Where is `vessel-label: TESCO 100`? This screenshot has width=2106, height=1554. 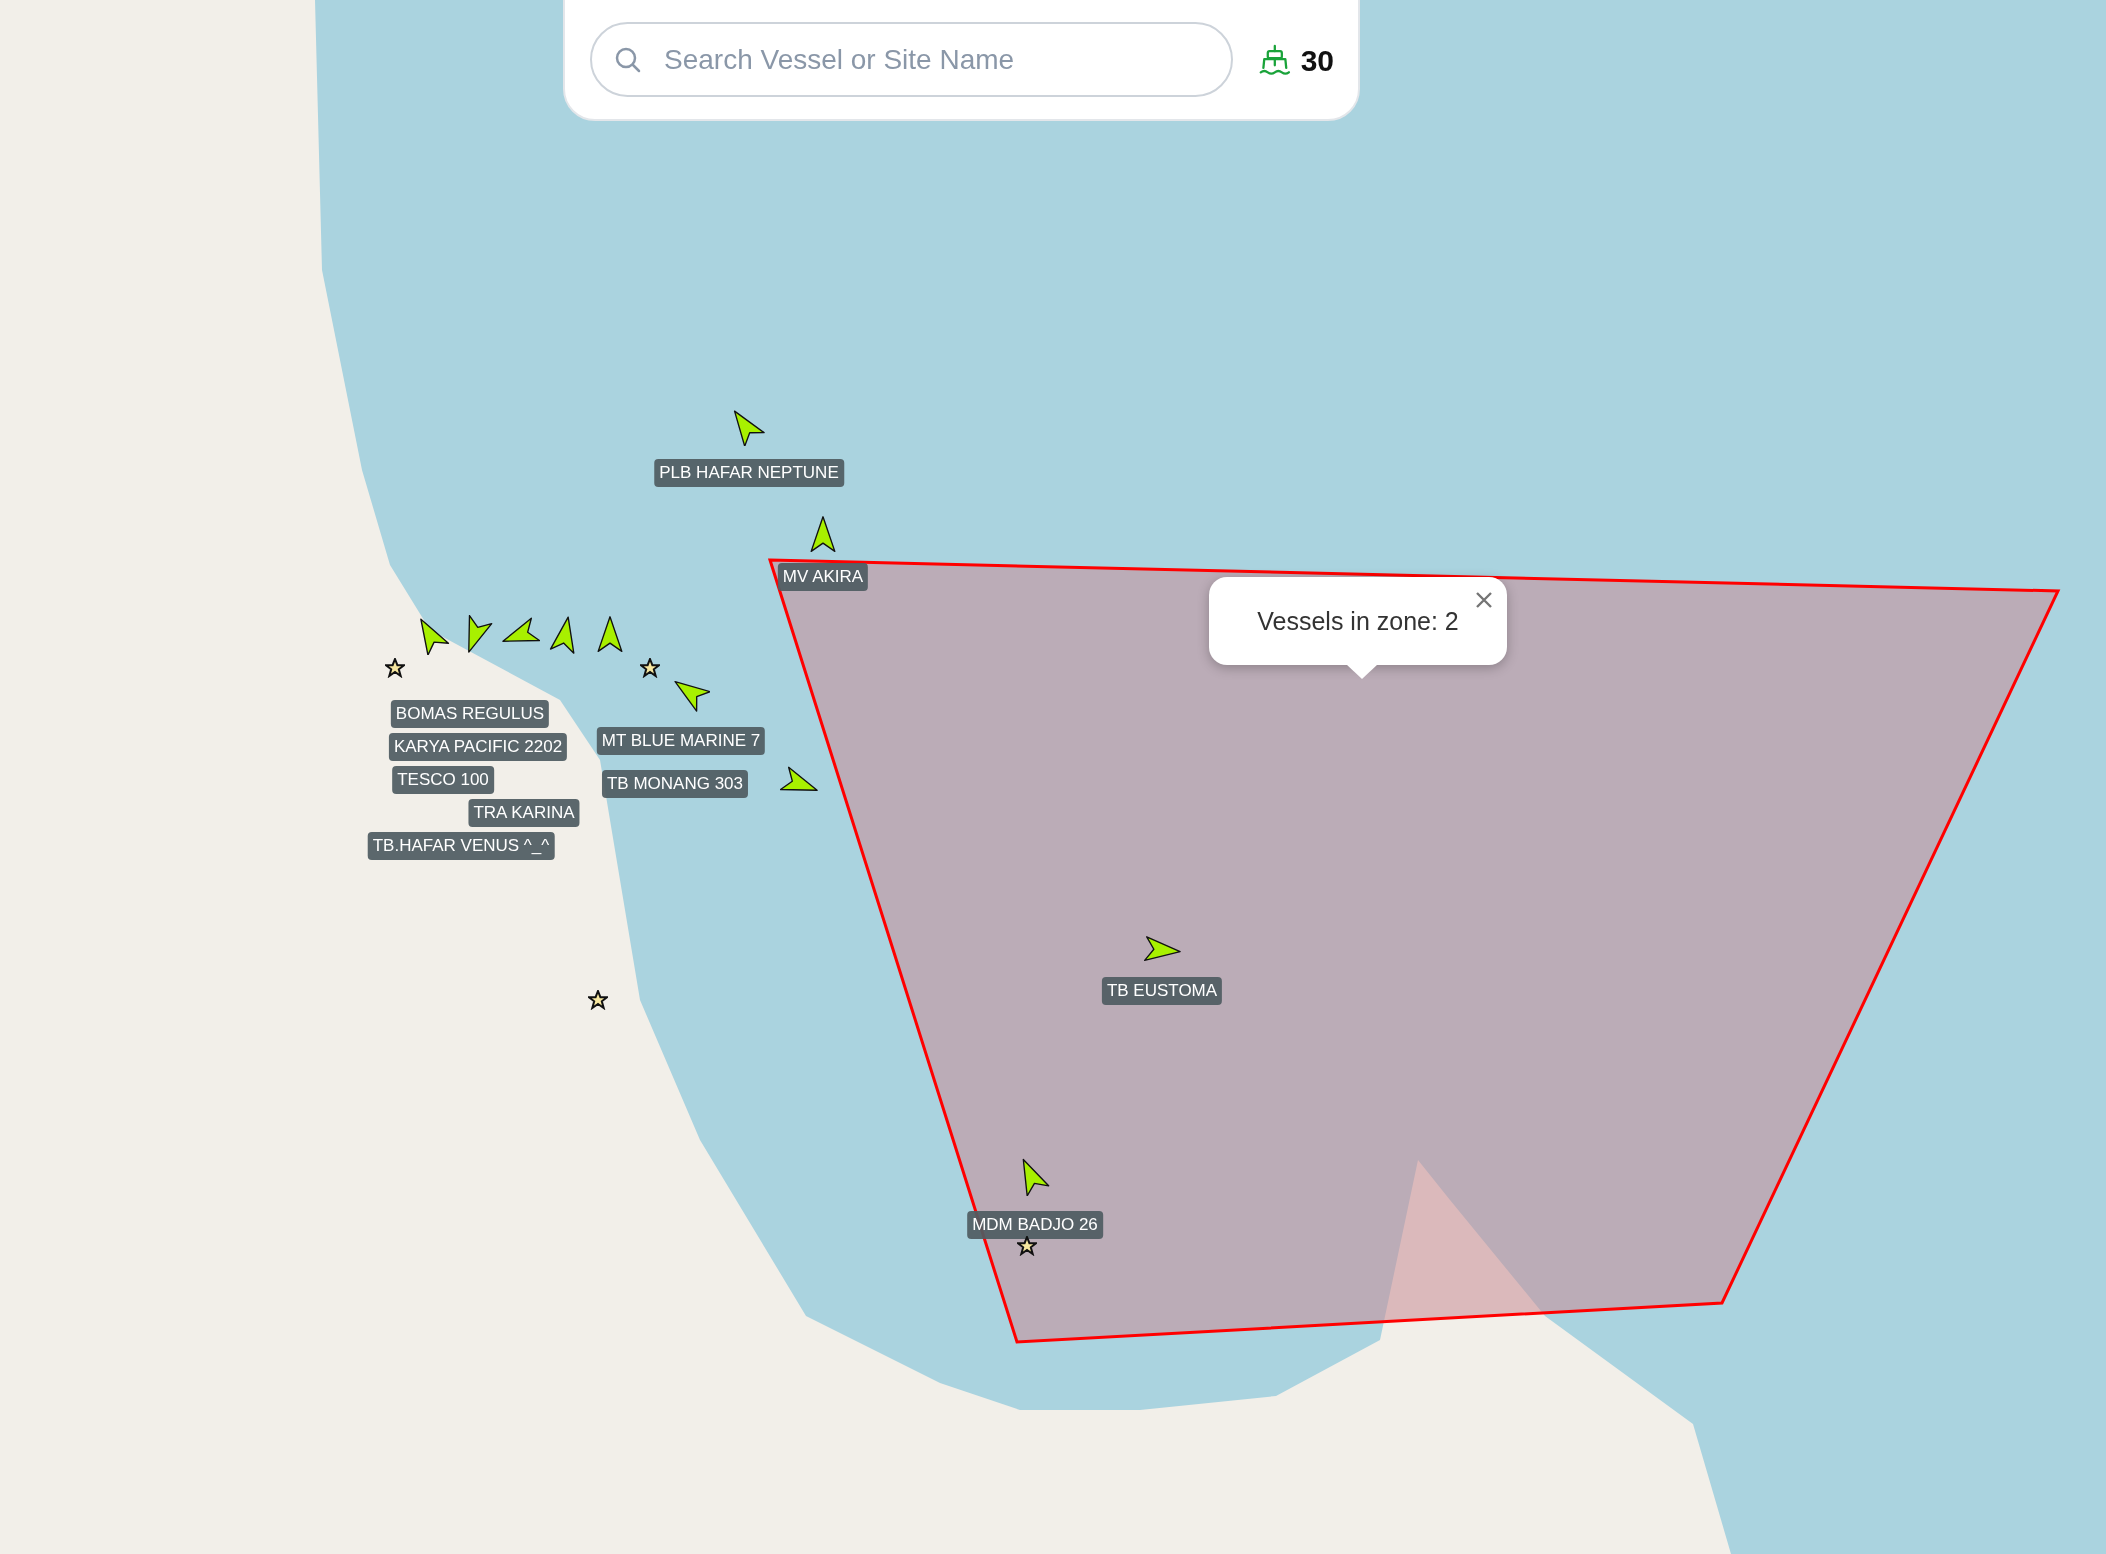 vessel-label: TESCO 100 is located at coordinates (443, 780).